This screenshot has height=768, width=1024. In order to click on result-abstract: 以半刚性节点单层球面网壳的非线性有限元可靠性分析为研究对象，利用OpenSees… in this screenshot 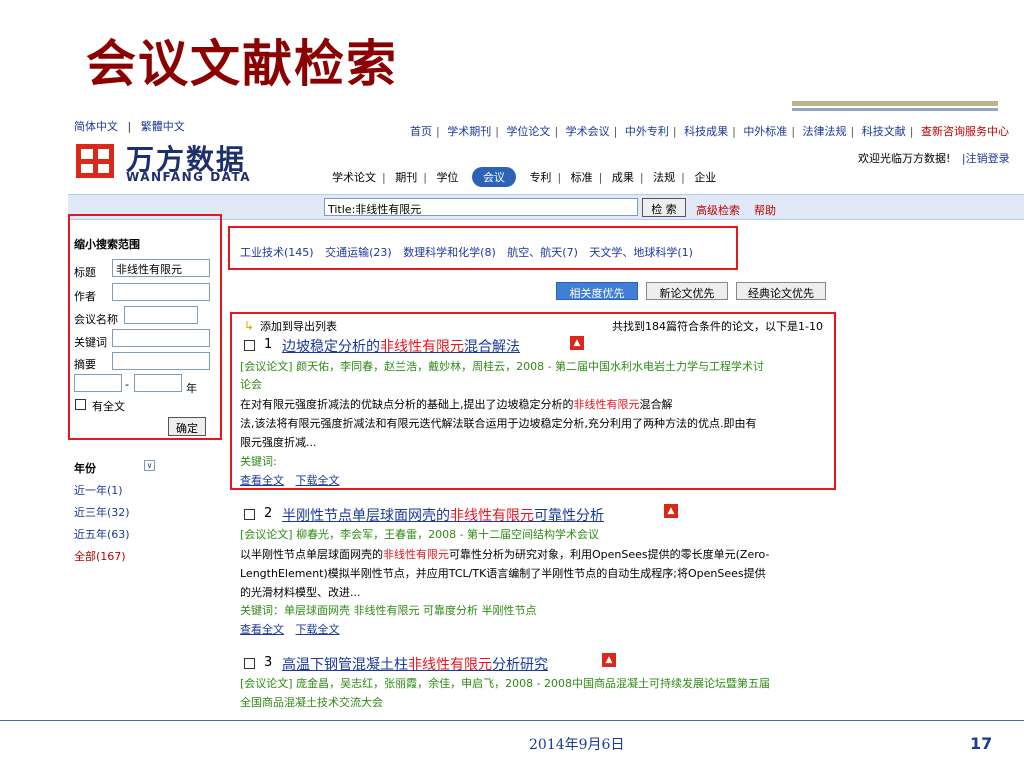, I will do `click(505, 554)`.